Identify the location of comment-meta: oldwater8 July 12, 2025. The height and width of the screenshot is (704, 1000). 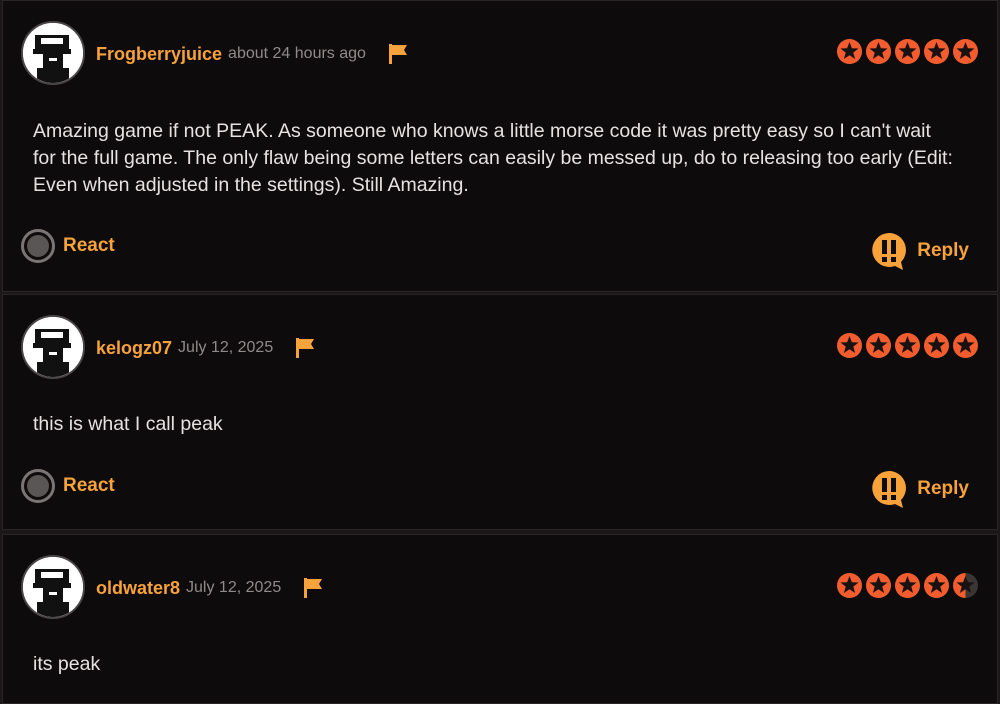
(210, 588).